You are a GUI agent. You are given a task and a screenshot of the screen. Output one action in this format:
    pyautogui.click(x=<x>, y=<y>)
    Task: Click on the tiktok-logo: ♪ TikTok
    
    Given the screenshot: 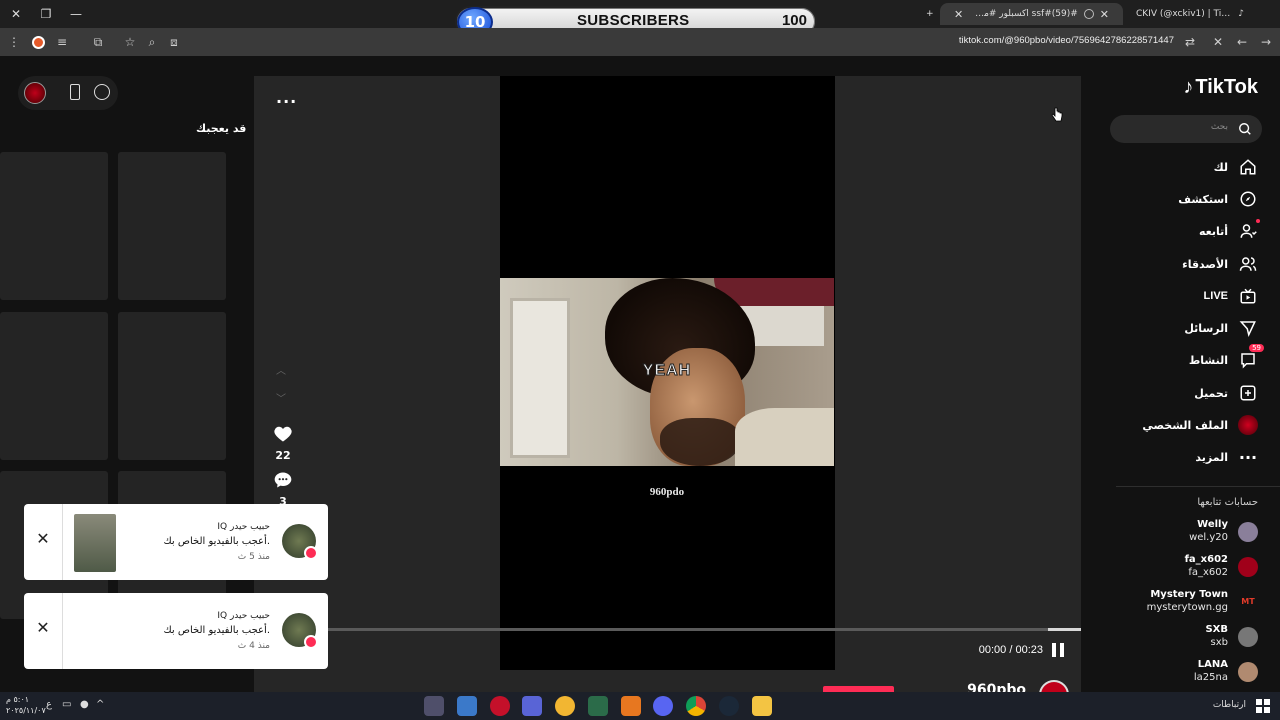 What is the action you would take?
    pyautogui.click(x=1220, y=87)
    